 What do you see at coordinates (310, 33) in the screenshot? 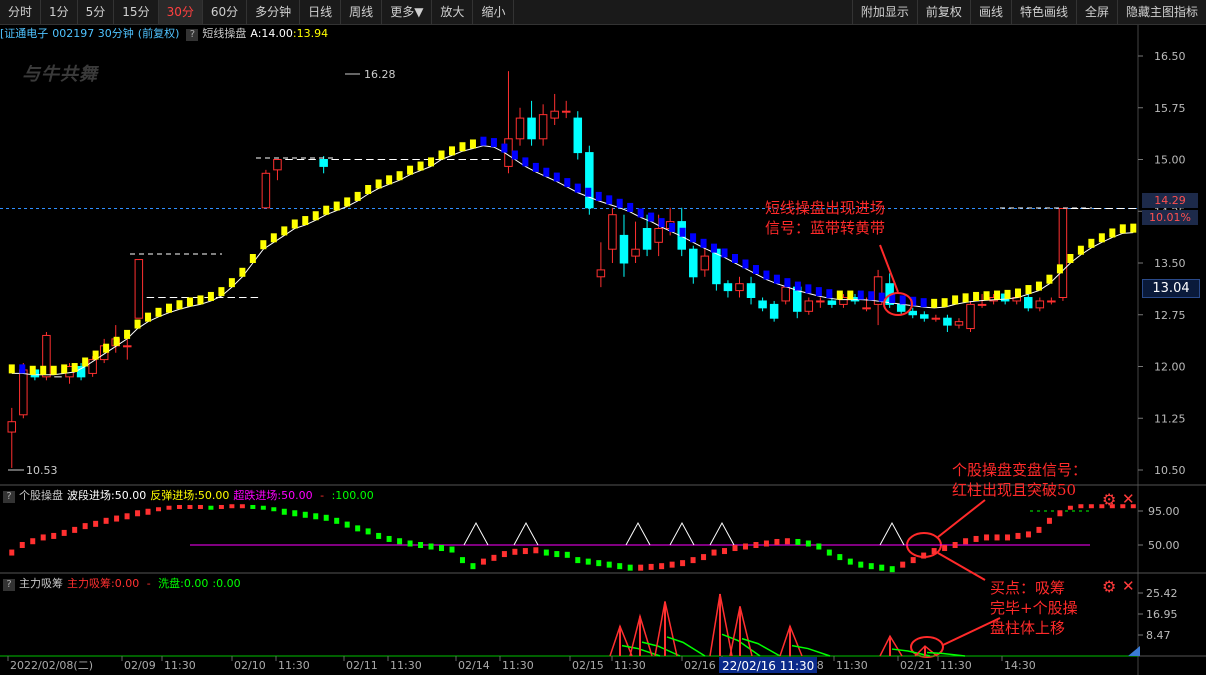
I see `indicator-a-value: :13.94` at bounding box center [310, 33].